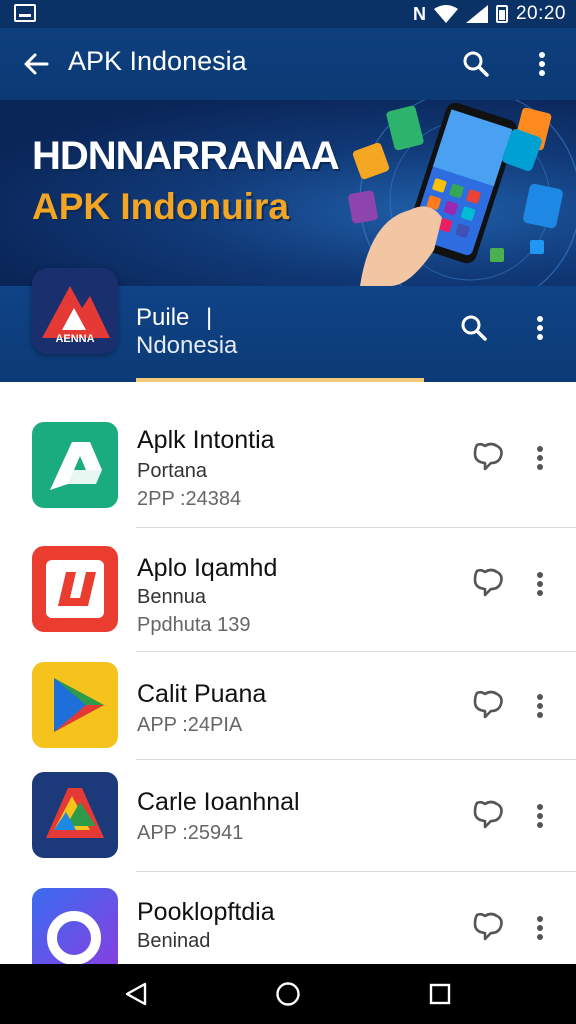 The image size is (576, 1024). I want to click on publisher-logo: AENNA, so click(75, 311).